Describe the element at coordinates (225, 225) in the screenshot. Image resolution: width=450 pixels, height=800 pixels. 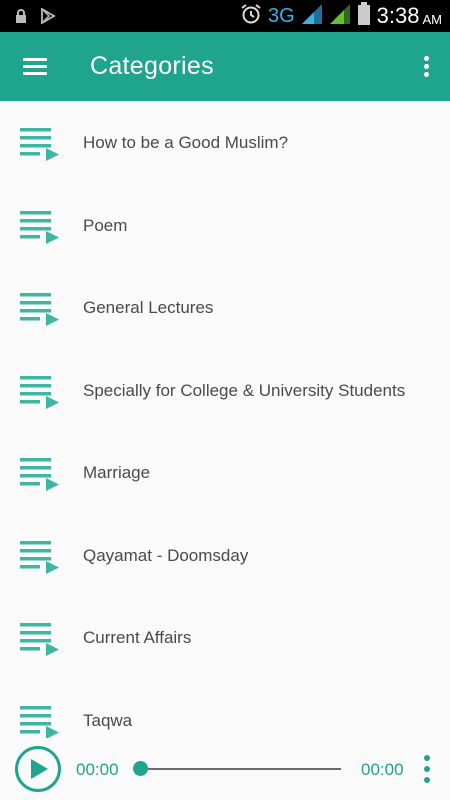
I see `list-item: Poem` at that location.